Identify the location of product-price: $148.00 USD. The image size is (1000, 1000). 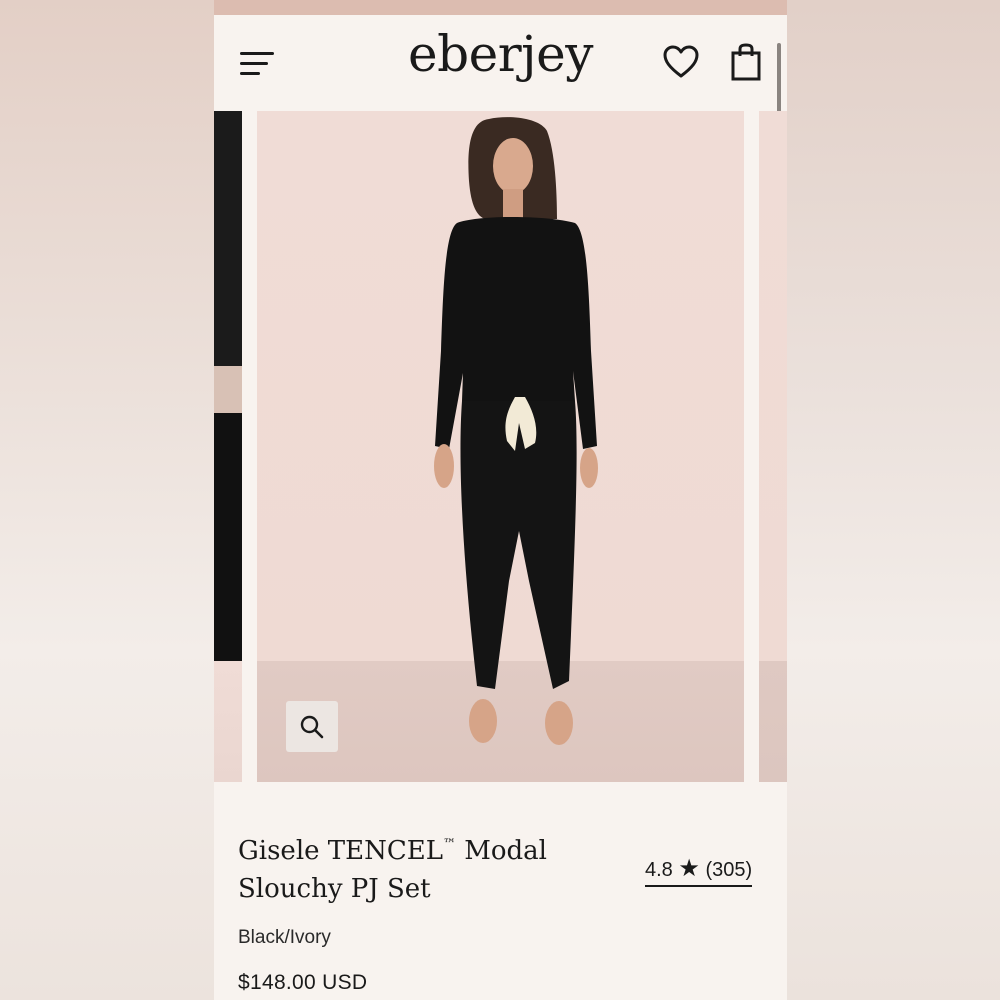
(303, 982).